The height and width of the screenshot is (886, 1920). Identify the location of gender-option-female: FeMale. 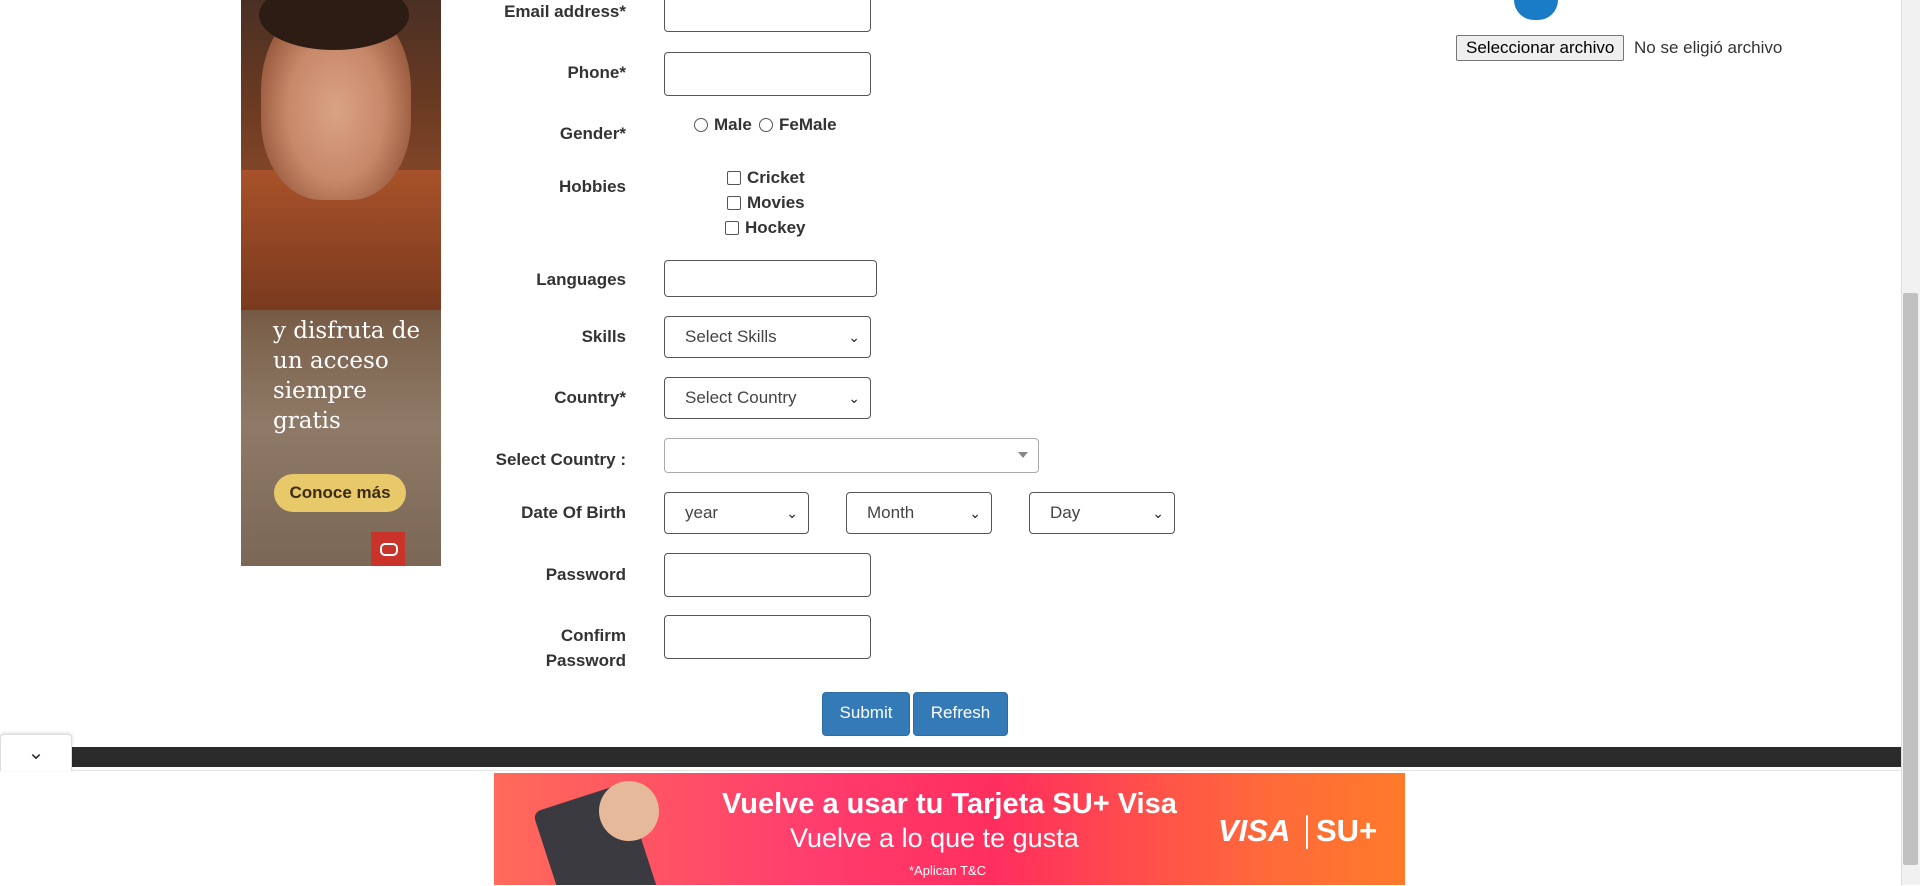
(798, 125).